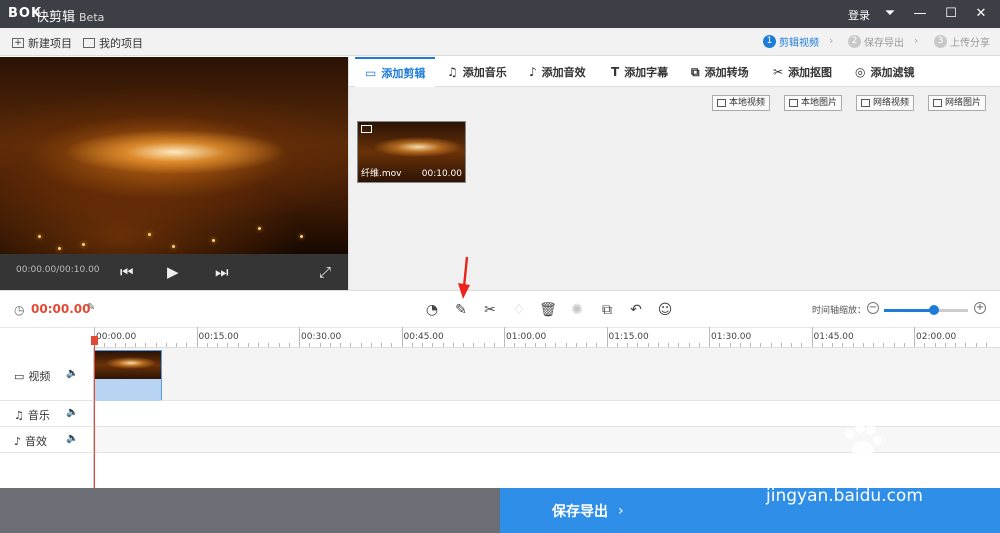 This screenshot has height=533, width=1000. Describe the element at coordinates (885, 103) in the screenshot. I see `online-video-button: 网络视频` at that location.